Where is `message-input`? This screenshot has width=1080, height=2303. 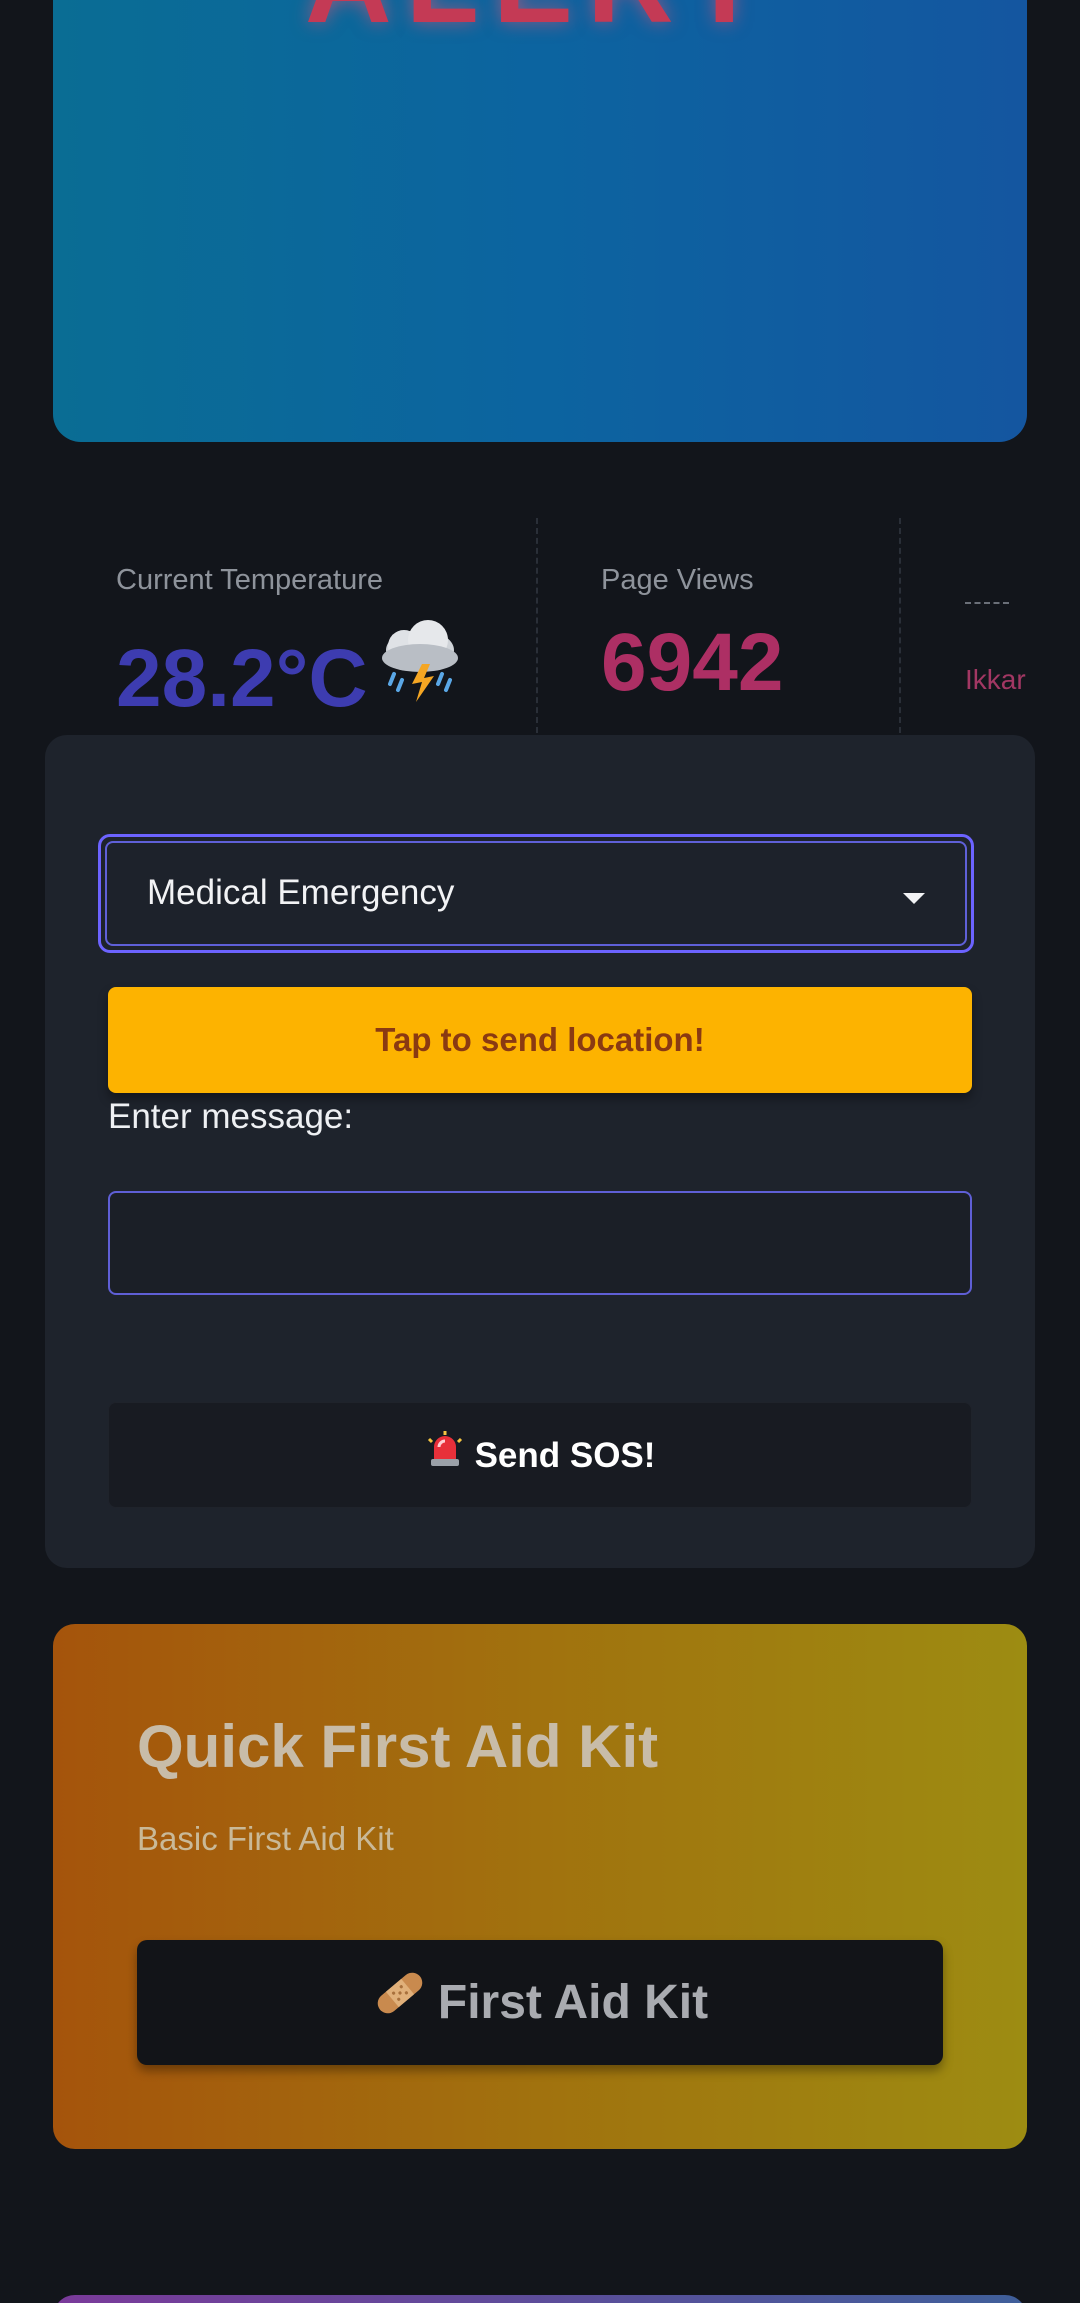
message-input is located at coordinates (540, 1243).